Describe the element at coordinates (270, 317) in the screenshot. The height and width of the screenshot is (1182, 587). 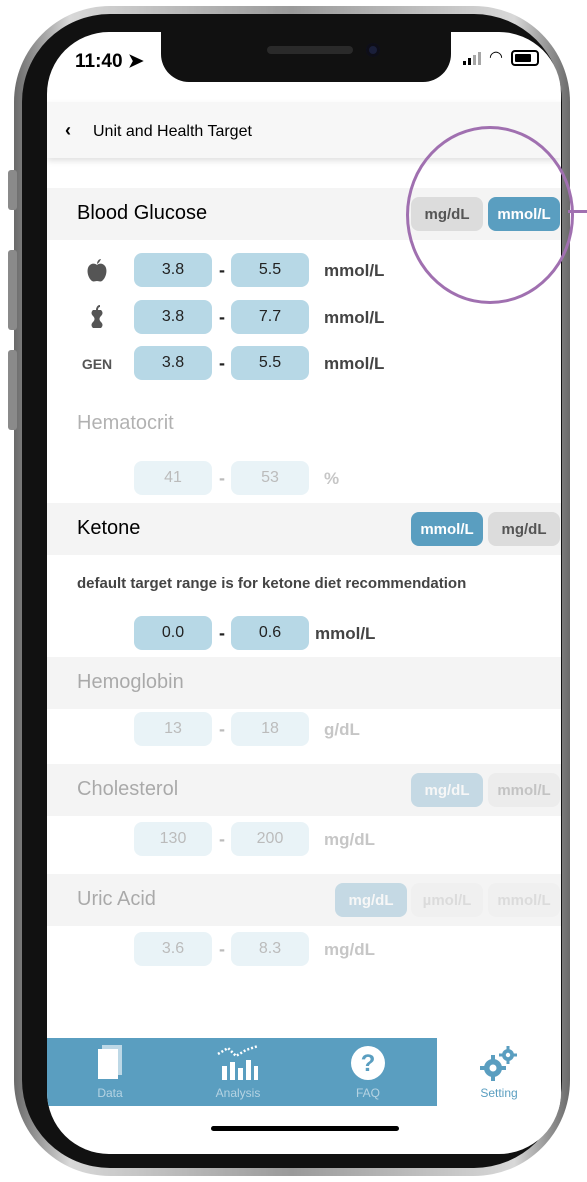
I see `glucose-max-input: 7.7` at that location.